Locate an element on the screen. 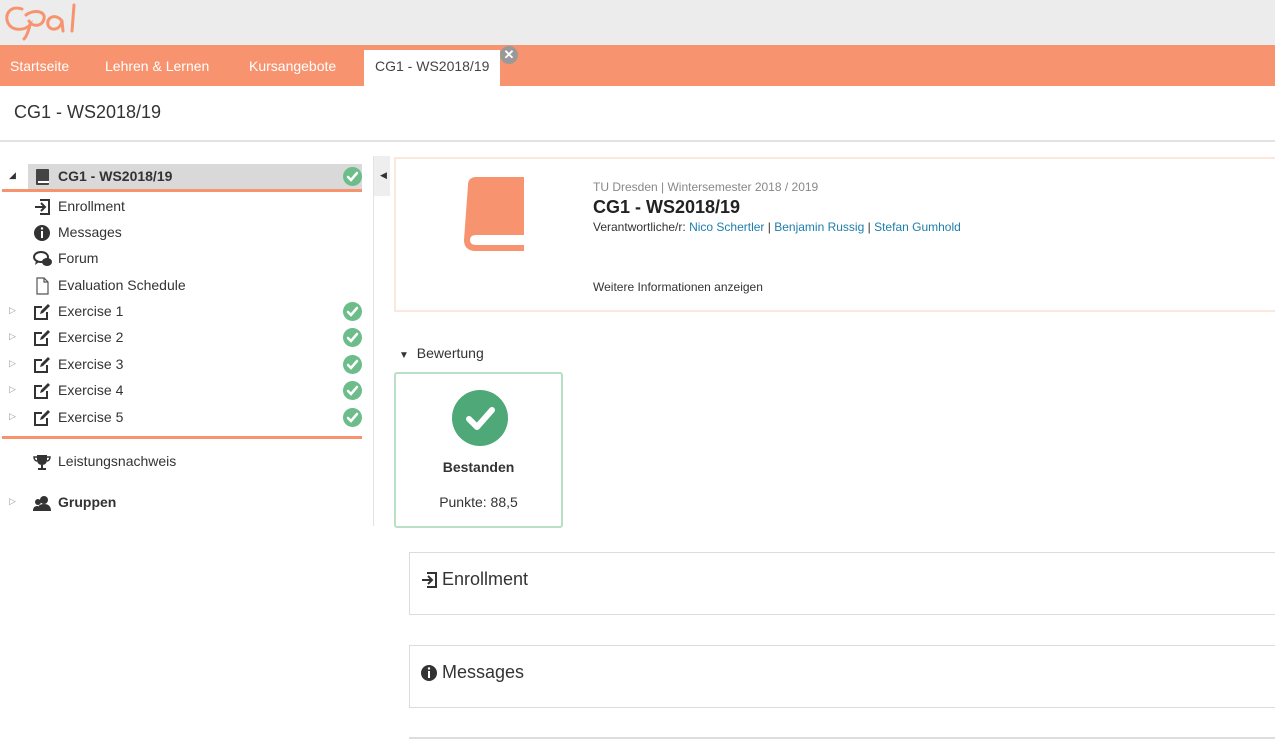 This screenshot has height=739, width=1275. trophy-icon is located at coordinates (42, 462).